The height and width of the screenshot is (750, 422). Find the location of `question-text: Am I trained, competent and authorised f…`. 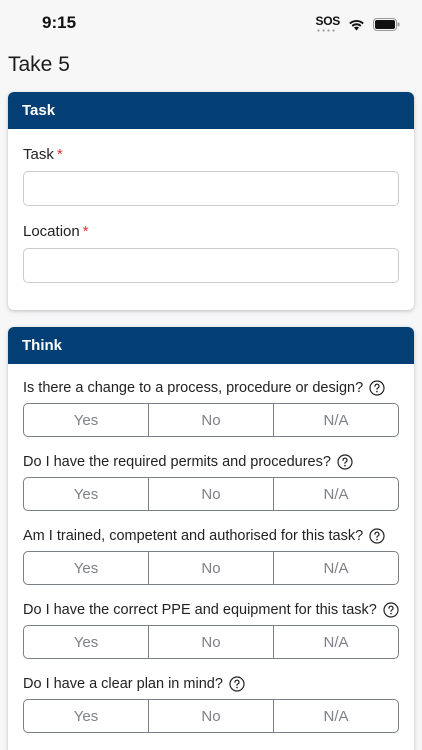

question-text: Am I trained, competent and authorised f… is located at coordinates (193, 536).